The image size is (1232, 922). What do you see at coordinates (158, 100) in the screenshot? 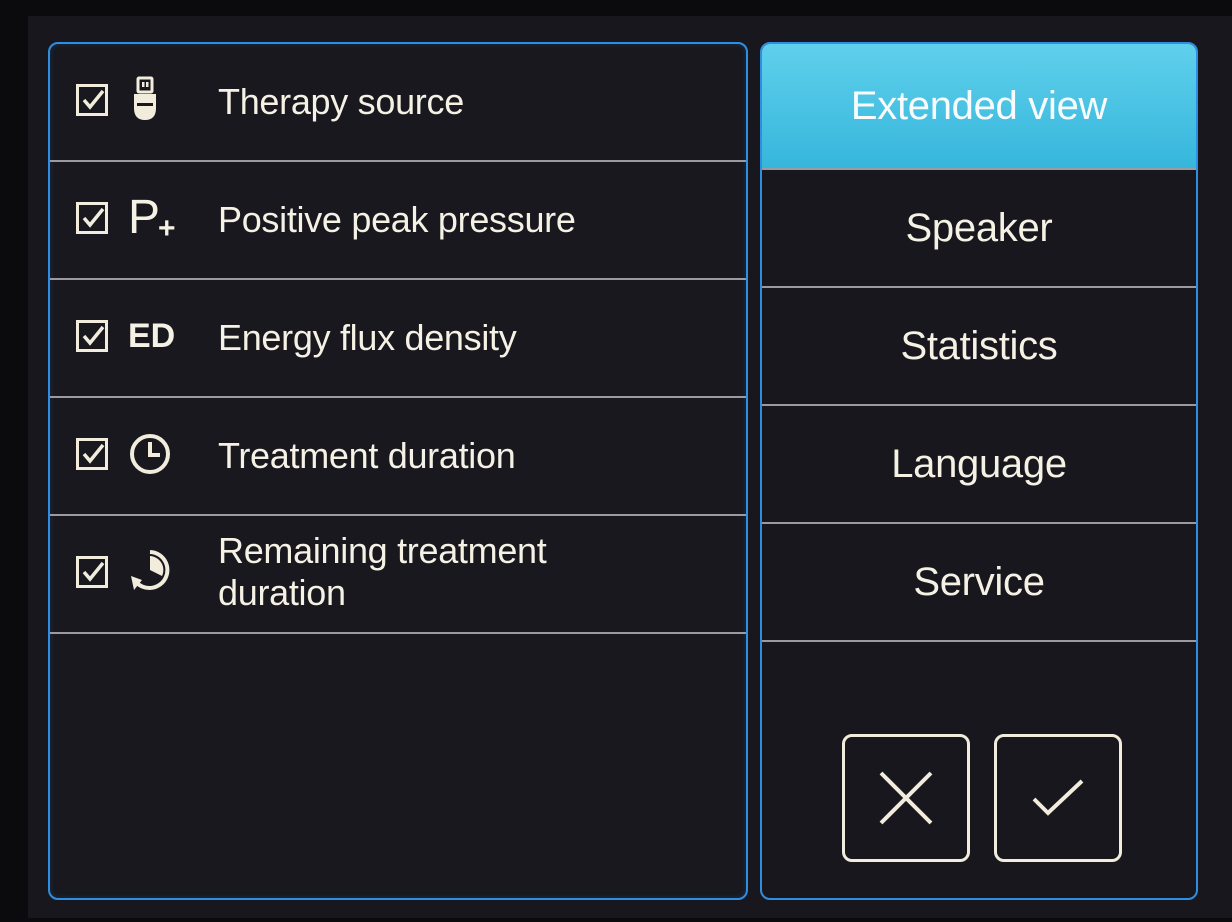
I see `usb-plug-icon` at bounding box center [158, 100].